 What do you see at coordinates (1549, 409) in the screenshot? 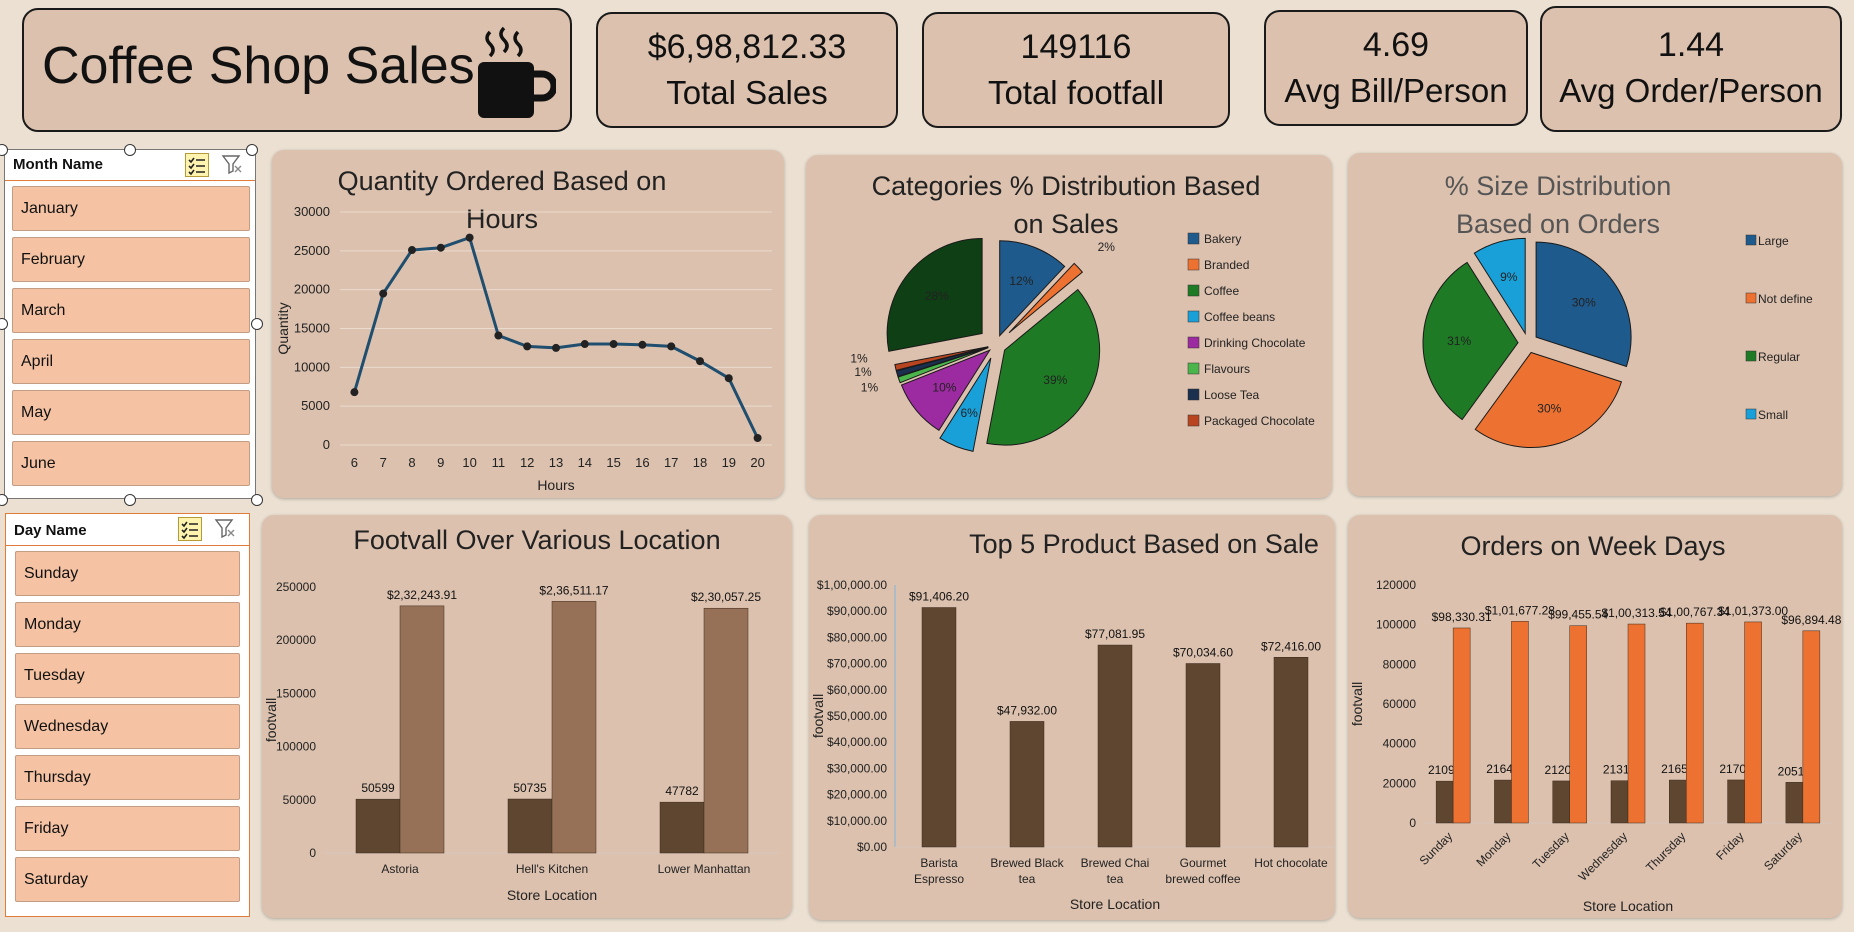
I see `pie-slice-label: 30%` at bounding box center [1549, 409].